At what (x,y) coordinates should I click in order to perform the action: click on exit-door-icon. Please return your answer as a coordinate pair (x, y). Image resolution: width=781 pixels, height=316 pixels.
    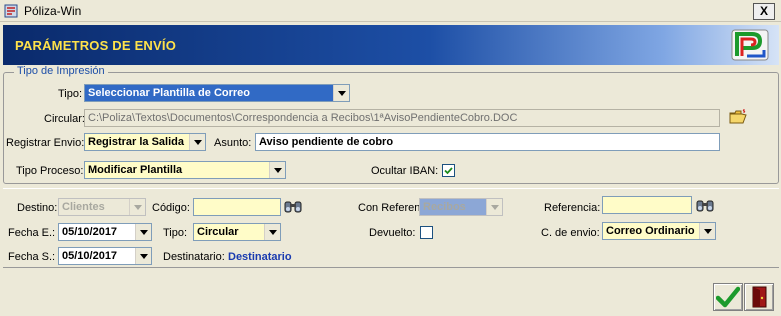
    Looking at the image, I should click on (759, 297).